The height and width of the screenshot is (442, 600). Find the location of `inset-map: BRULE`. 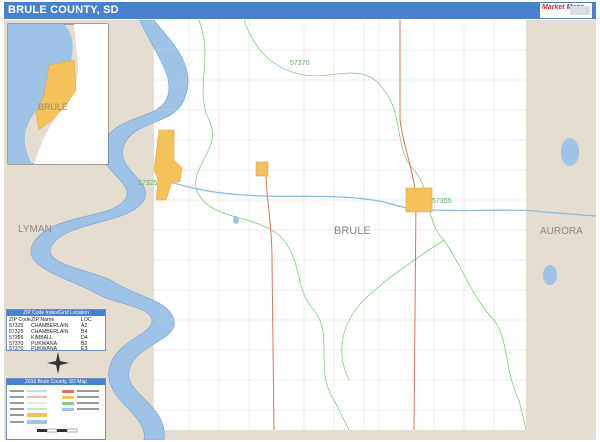

inset-map: BRULE is located at coordinates (58, 94).